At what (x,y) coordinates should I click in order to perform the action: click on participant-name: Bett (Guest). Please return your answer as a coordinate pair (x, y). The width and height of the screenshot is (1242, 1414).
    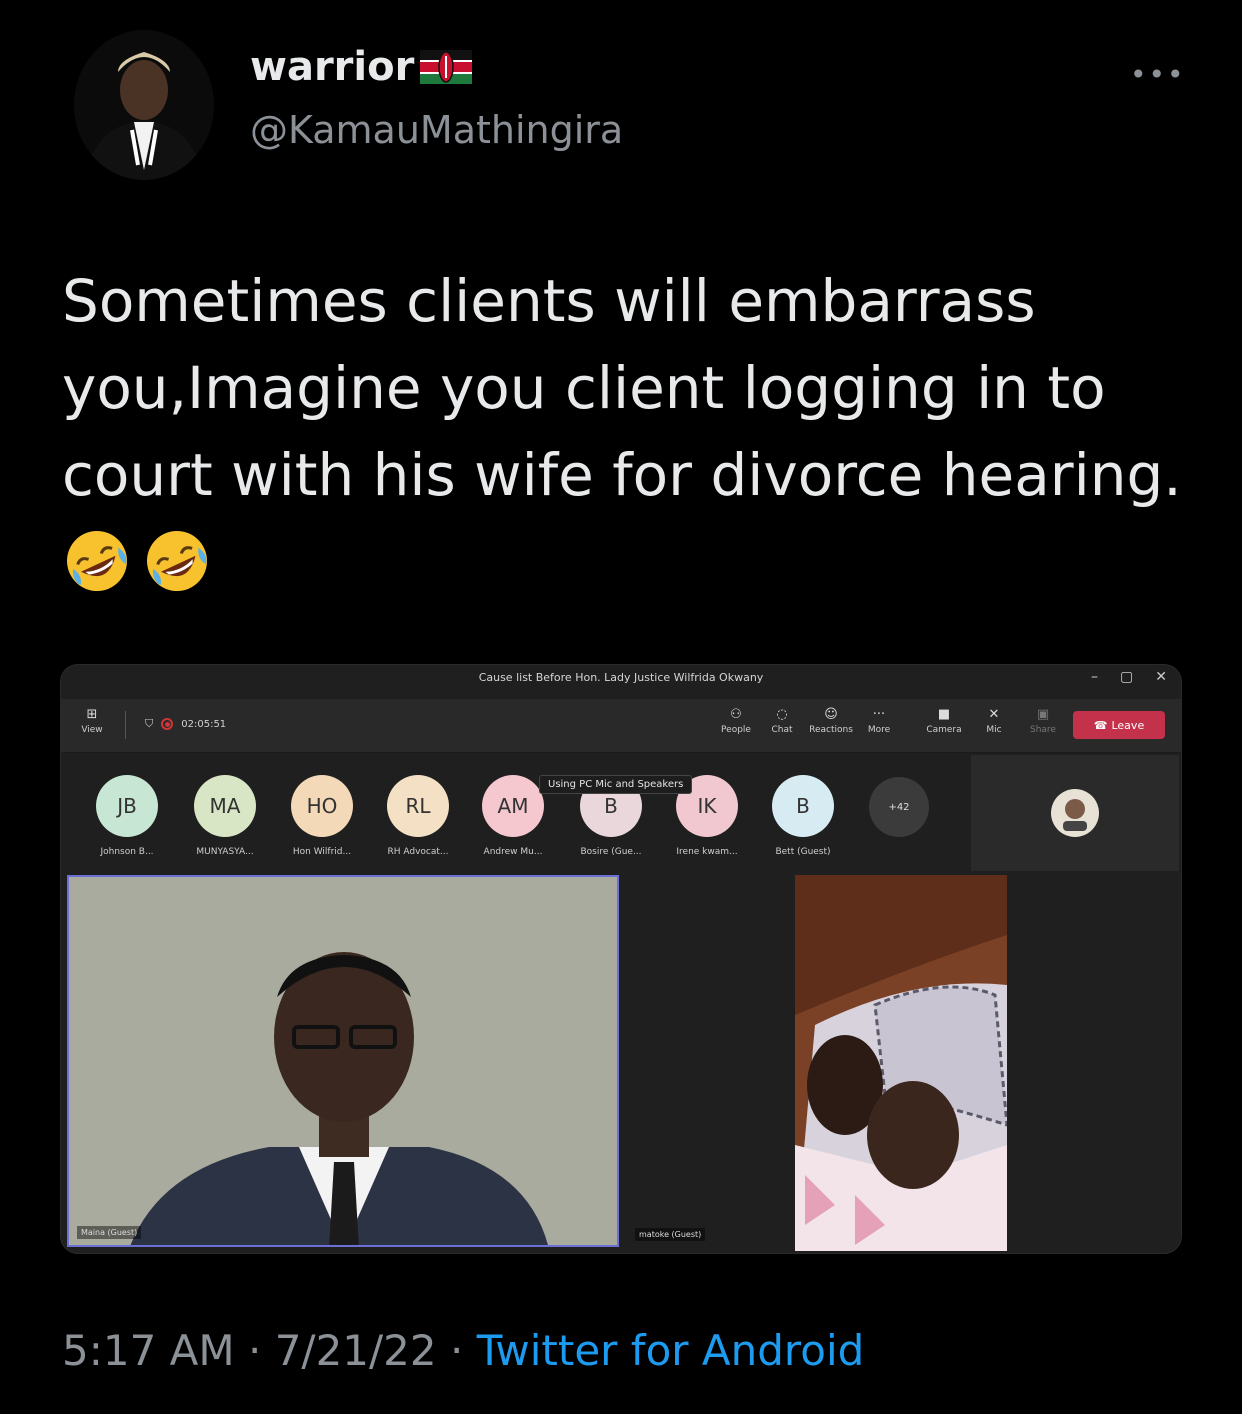
    Looking at the image, I should click on (803, 852).